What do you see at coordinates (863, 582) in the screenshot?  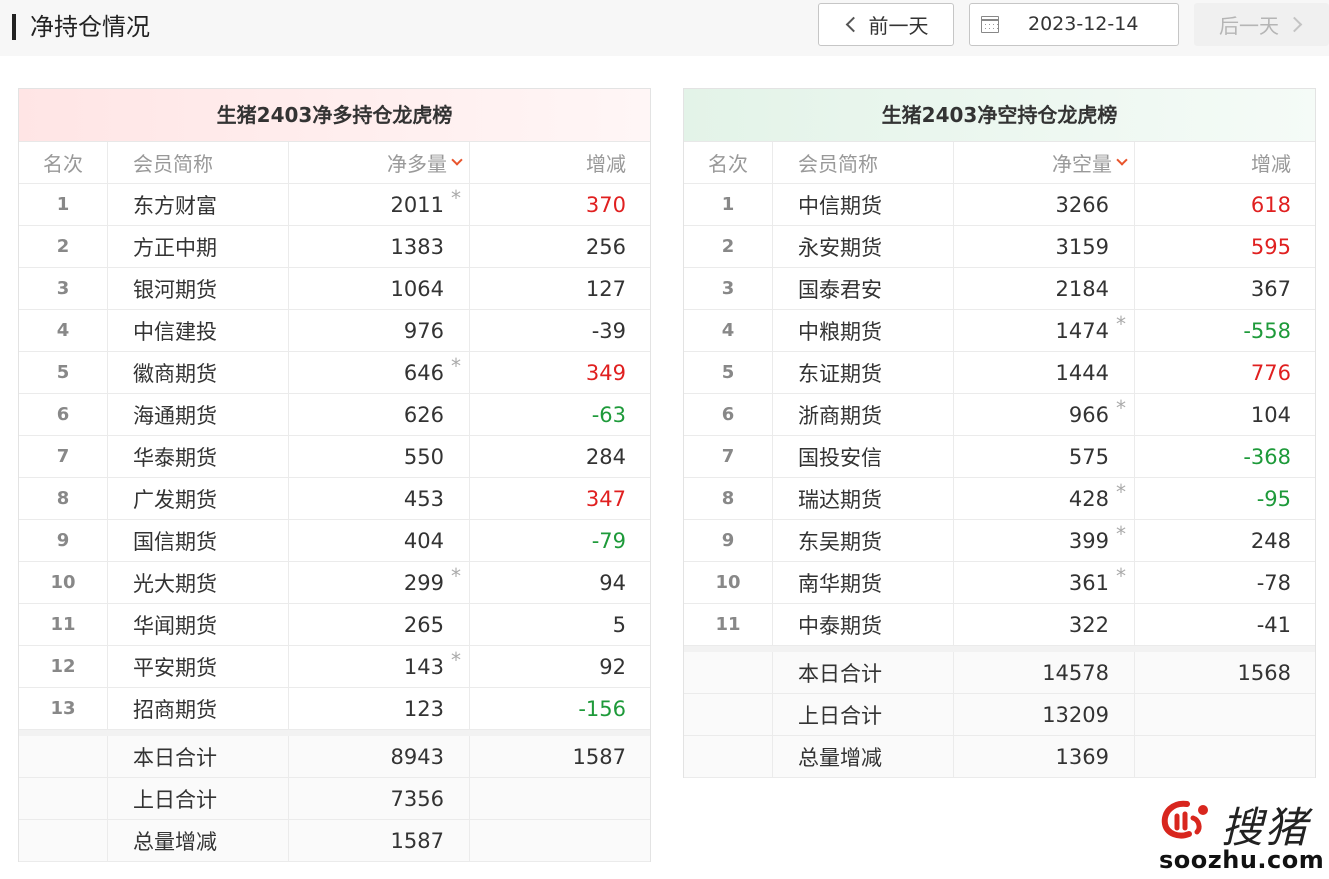 I see `member-name-cell: 南华期货` at bounding box center [863, 582].